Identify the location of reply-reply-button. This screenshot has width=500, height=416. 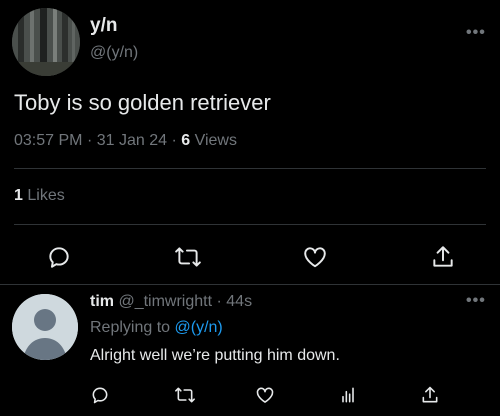
(100, 395).